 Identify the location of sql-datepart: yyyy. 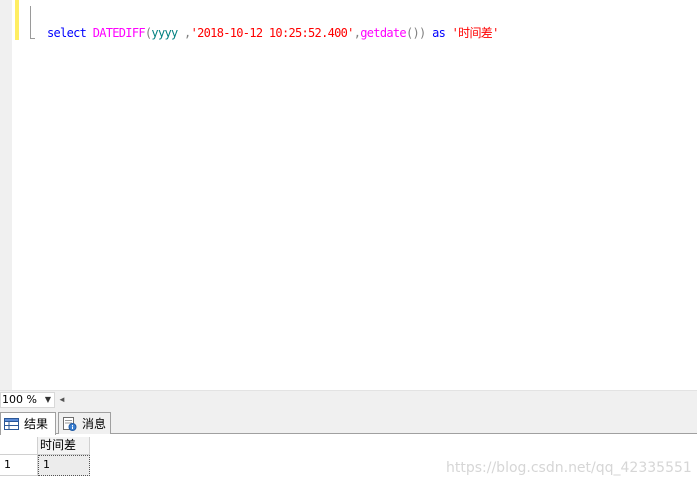
(164, 33).